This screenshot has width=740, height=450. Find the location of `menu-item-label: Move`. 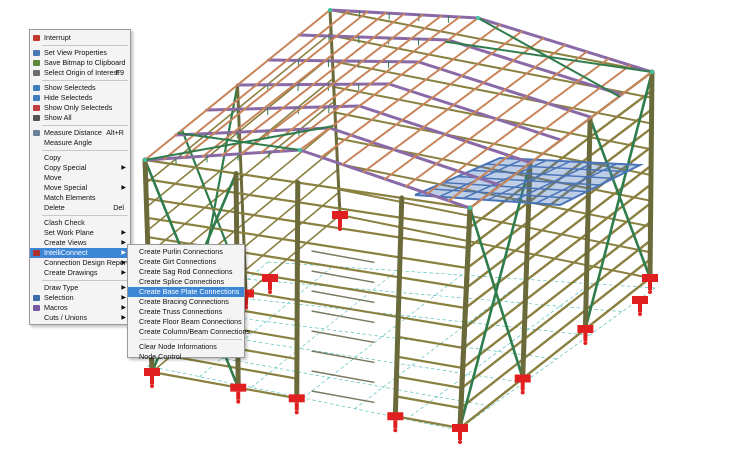

menu-item-label: Move is located at coordinates (53, 177).